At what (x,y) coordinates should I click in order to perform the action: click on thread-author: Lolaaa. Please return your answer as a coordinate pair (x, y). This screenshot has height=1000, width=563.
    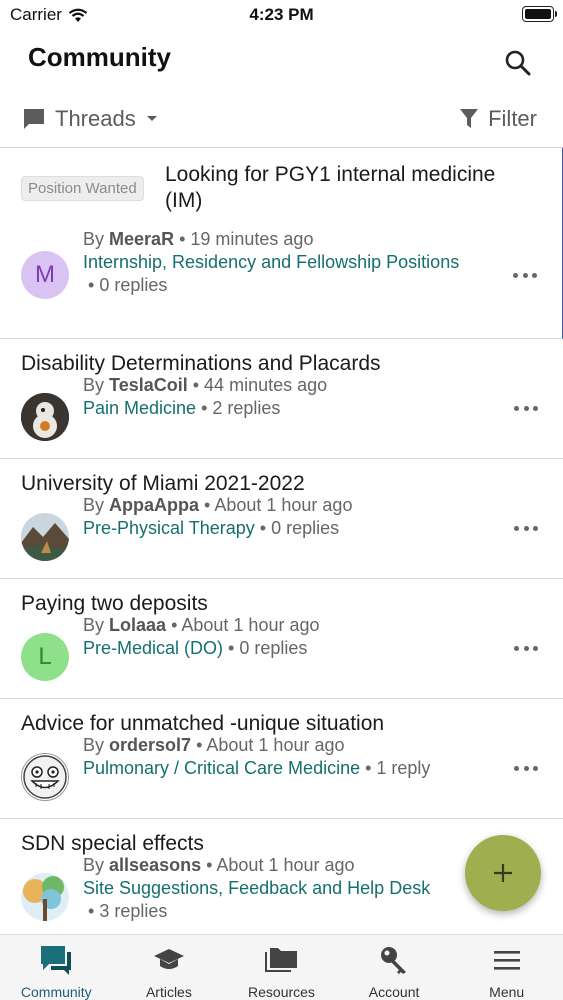
    Looking at the image, I should click on (137, 625).